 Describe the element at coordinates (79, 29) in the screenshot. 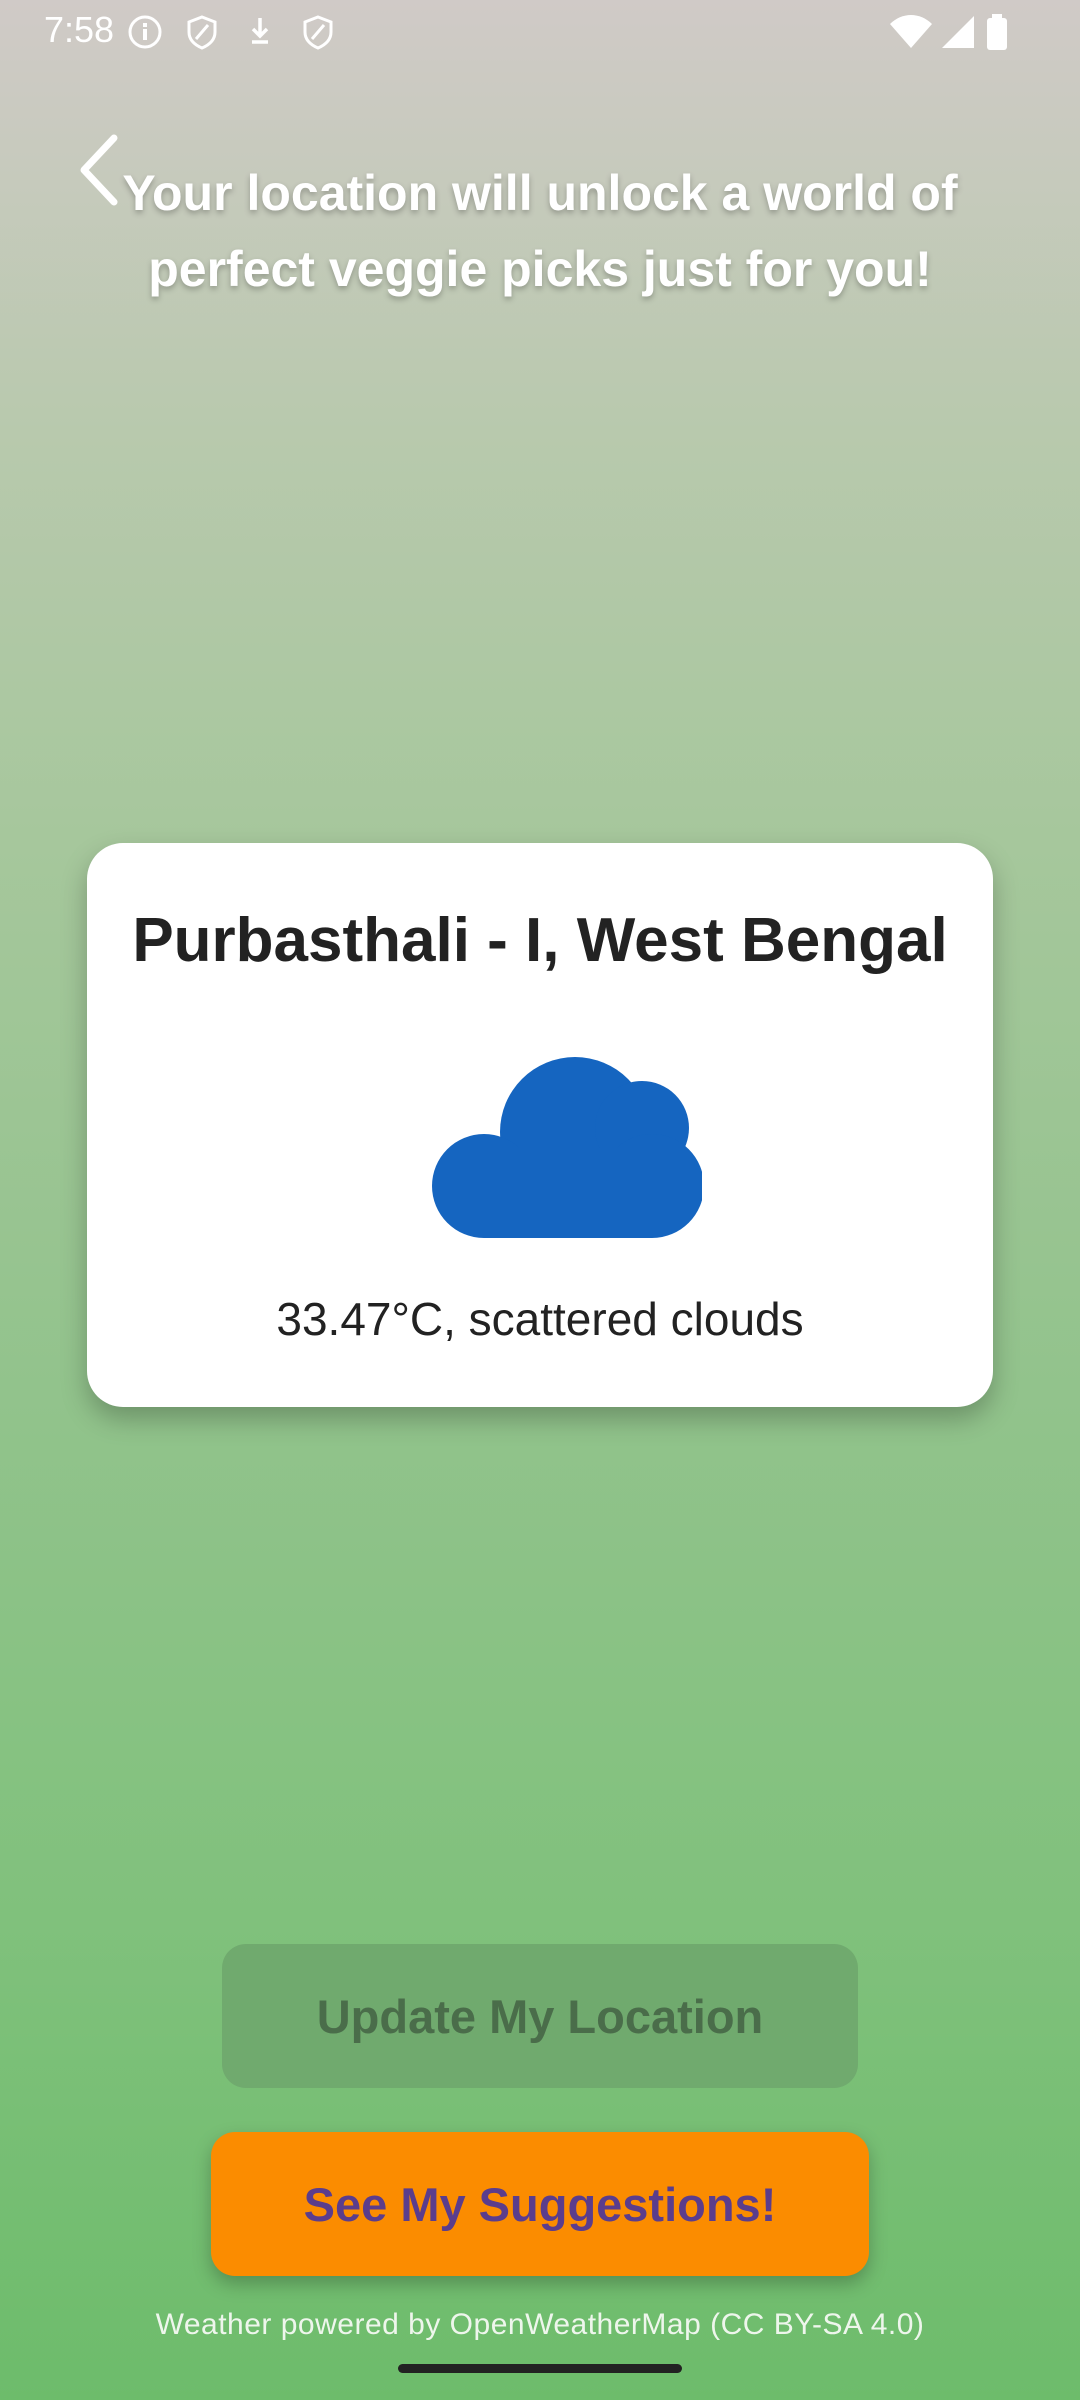

I see `status-time: 7:58` at that location.